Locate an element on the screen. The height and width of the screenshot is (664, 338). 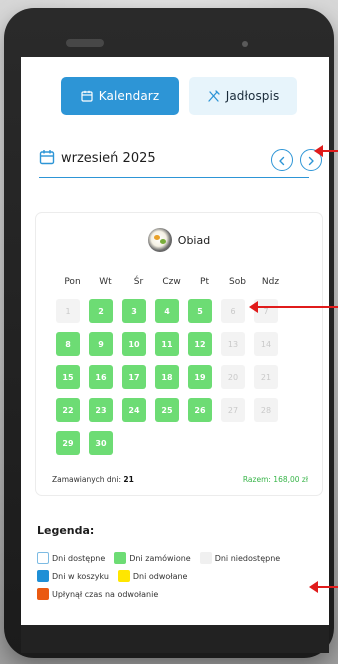
legend-label: Dni zamówione is located at coordinates (160, 558).